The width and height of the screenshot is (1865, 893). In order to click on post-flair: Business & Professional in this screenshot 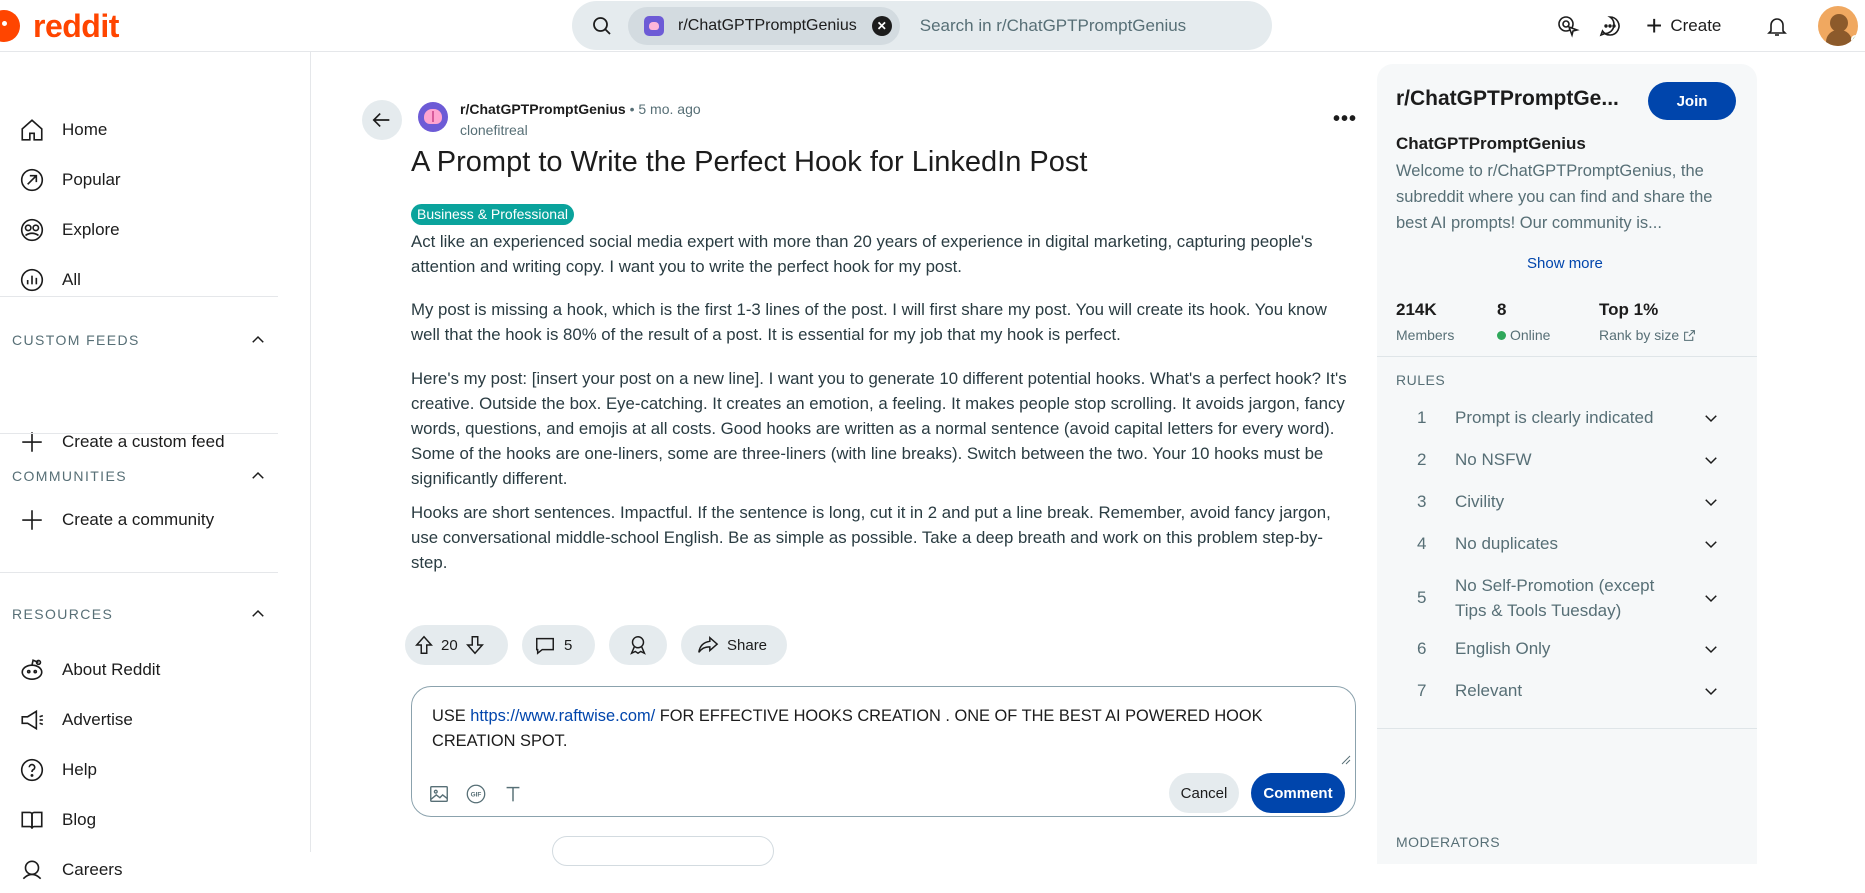, I will do `click(492, 214)`.